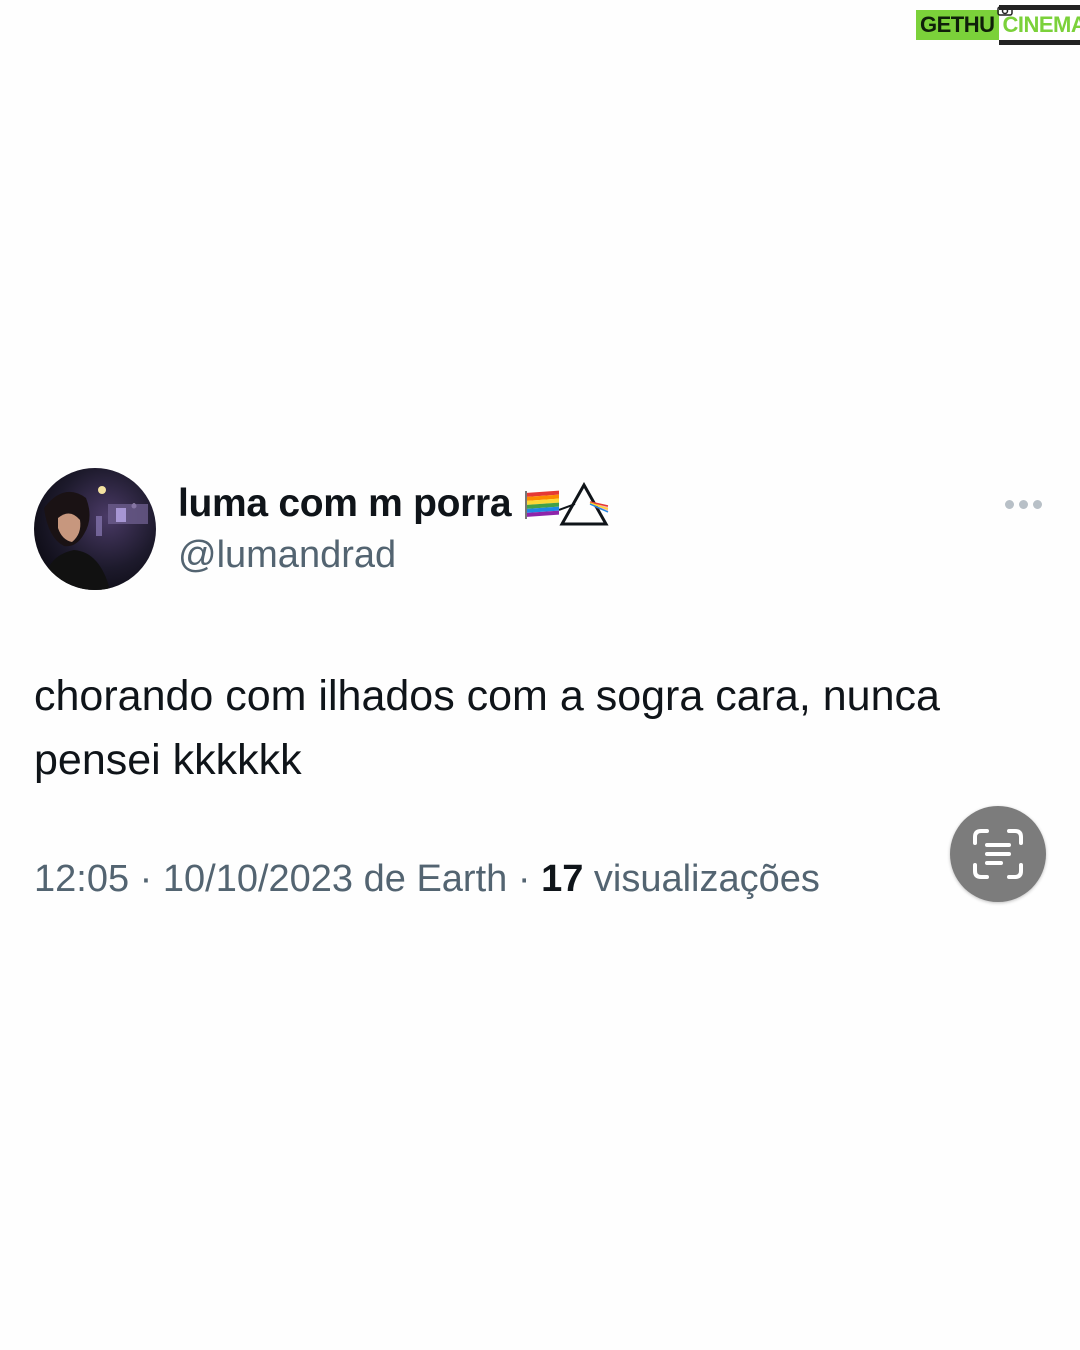 The image size is (1080, 1350). I want to click on watermark-text-cinema: CINEMA, so click(1038, 25).